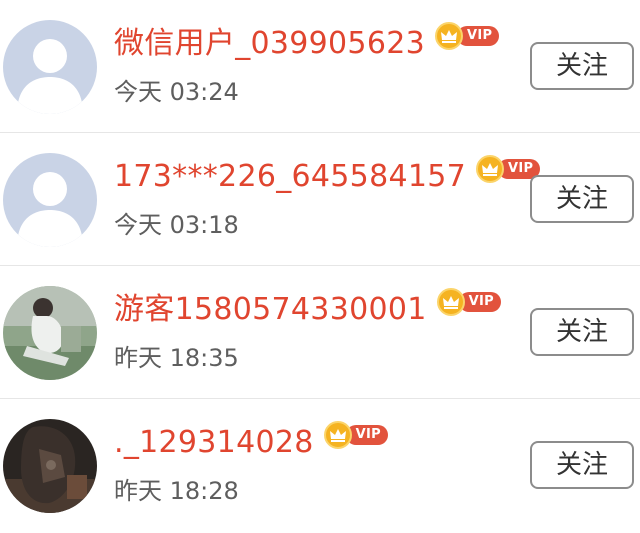 This screenshot has height=533, width=640. What do you see at coordinates (290, 177) in the screenshot?
I see `user-name: 173***226_645584157` at bounding box center [290, 177].